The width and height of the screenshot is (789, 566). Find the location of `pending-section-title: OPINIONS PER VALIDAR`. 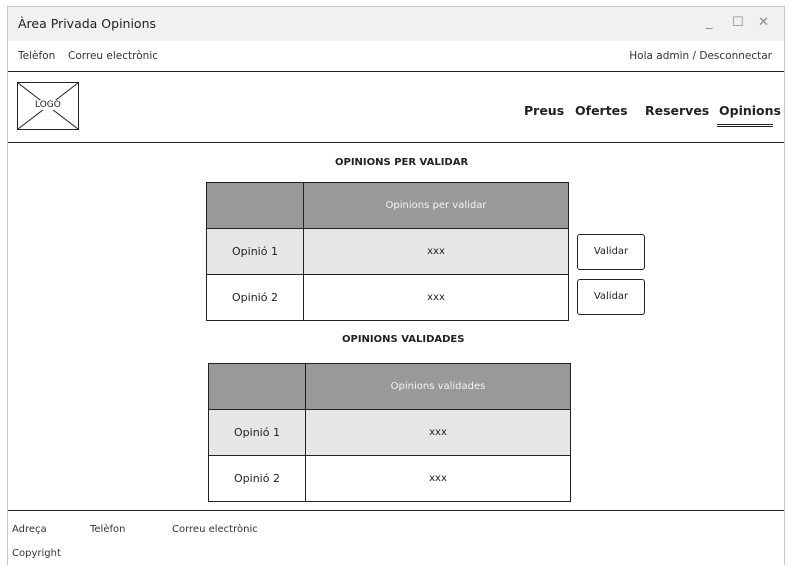

pending-section-title: OPINIONS PER VALIDAR is located at coordinates (402, 162).